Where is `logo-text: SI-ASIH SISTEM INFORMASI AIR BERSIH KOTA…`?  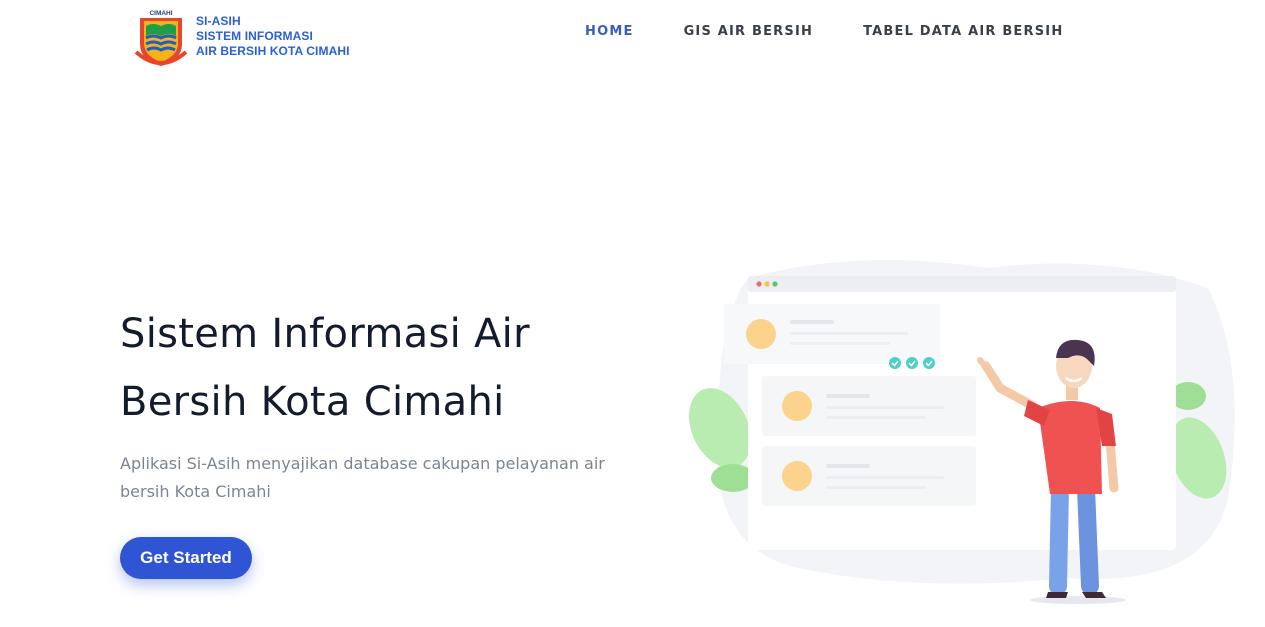
logo-text: SI-ASIH SISTEM INFORMASI AIR BERSIH KOTA… is located at coordinates (273, 36).